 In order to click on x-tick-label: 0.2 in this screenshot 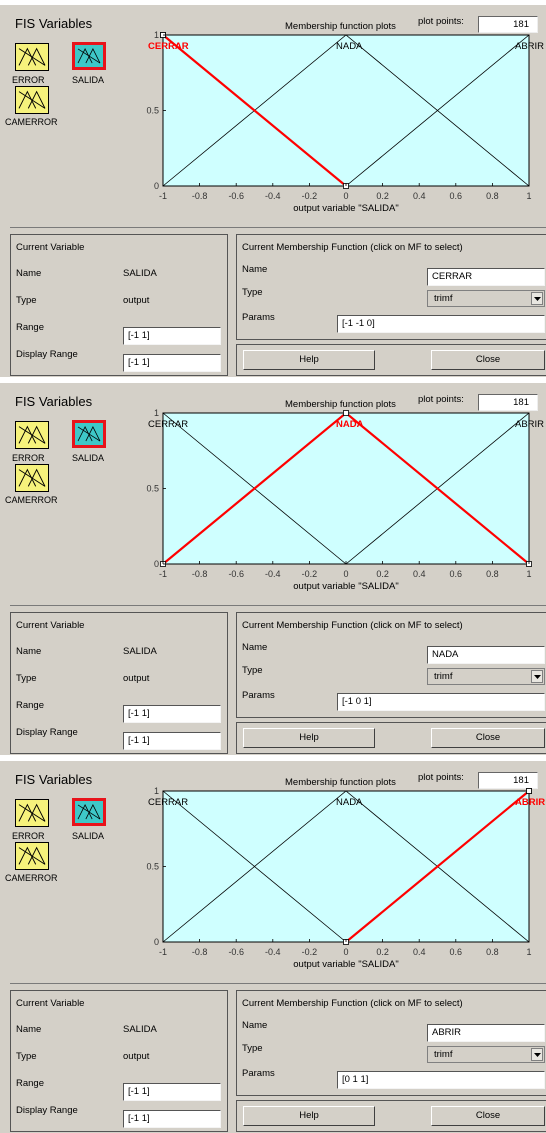, I will do `click(382, 196)`.